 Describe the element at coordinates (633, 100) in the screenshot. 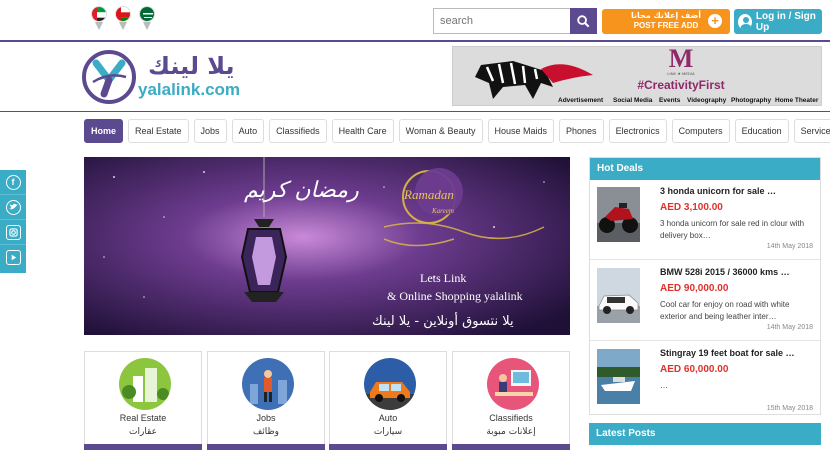

I see `ad-service: Social Media` at that location.